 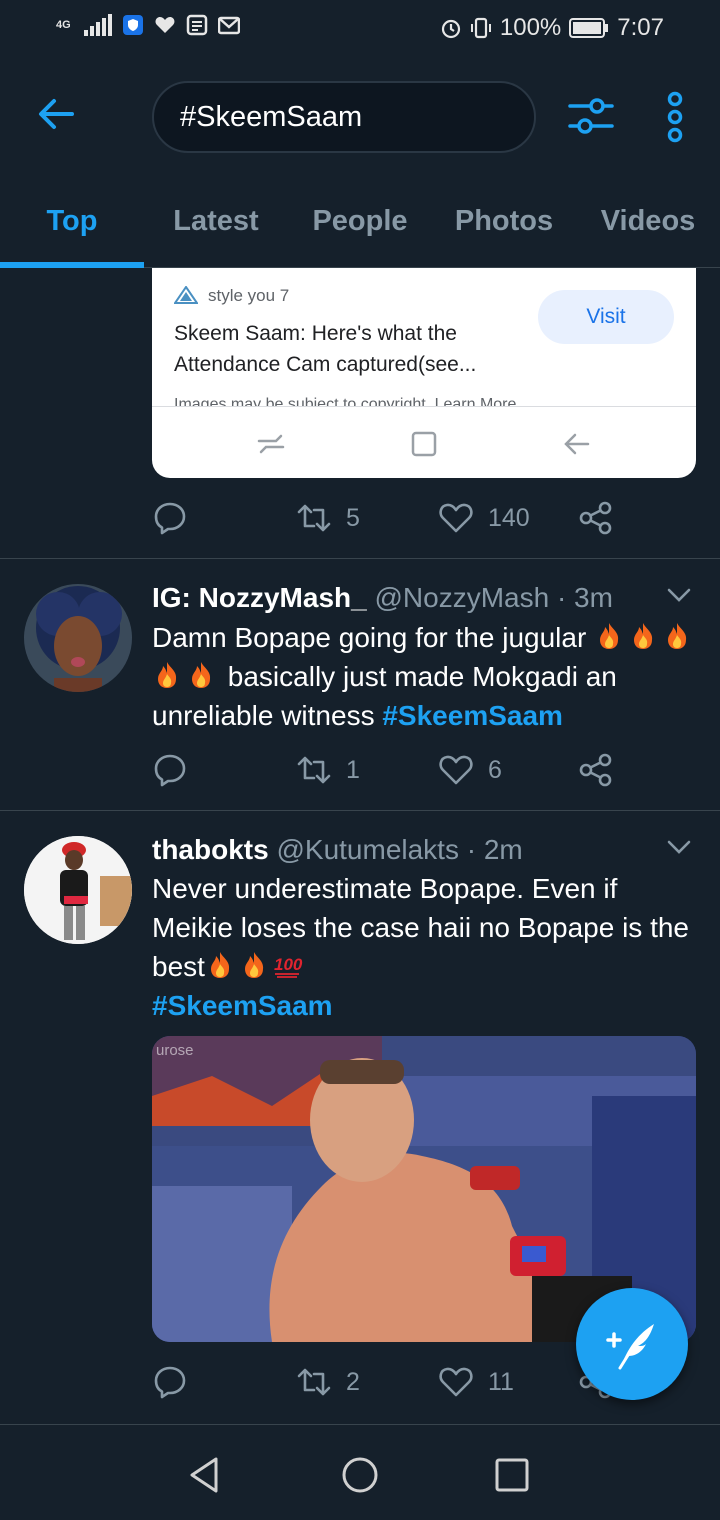 I want to click on display-name: IG: NozzyMash_, so click(x=259, y=597).